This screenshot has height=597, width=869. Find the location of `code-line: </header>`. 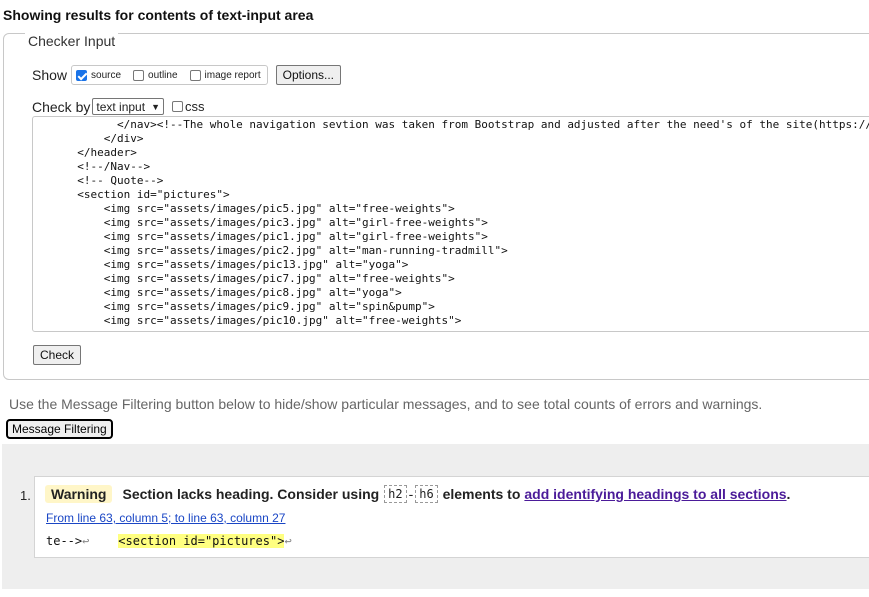

code-line: </header> is located at coordinates (100, 152).